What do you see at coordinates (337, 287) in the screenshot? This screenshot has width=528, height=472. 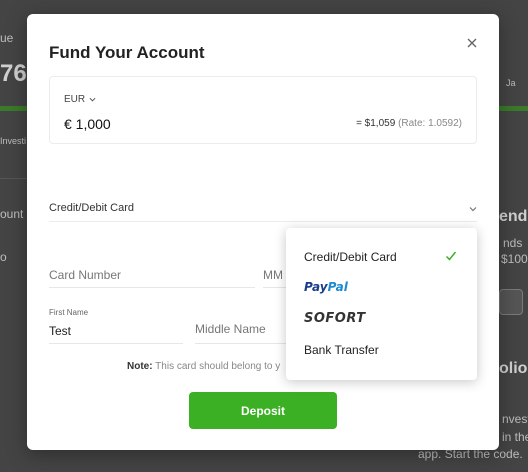 I see `paypal-logo-pal: Pal` at bounding box center [337, 287].